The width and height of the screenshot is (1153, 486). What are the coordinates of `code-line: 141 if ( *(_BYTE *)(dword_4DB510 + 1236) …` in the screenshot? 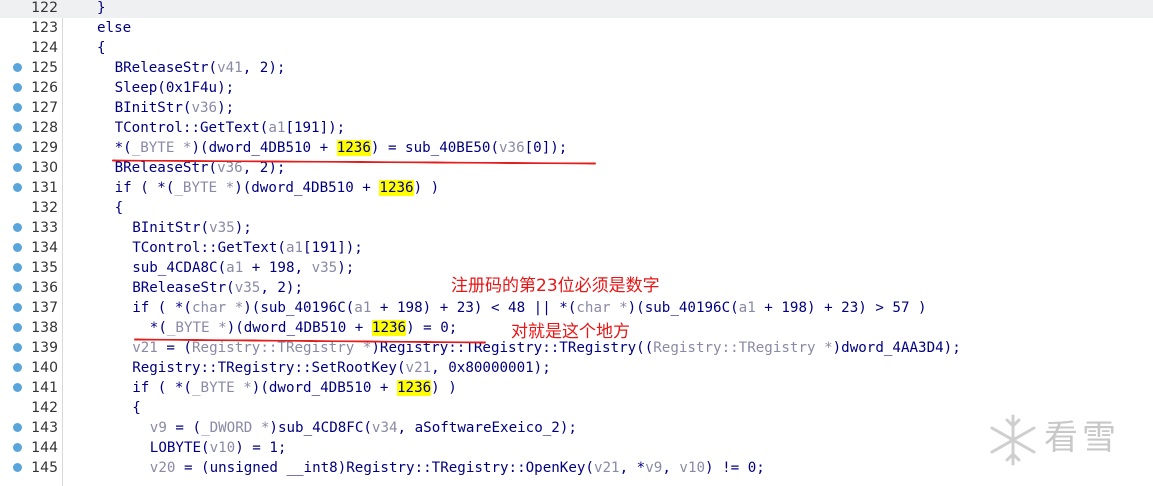 It's located at (576, 388).